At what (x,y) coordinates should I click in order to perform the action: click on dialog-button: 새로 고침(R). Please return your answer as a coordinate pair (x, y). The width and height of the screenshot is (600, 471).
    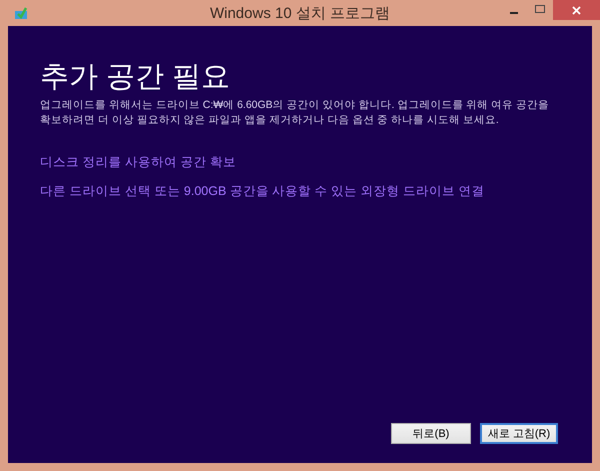
    Looking at the image, I should click on (519, 433).